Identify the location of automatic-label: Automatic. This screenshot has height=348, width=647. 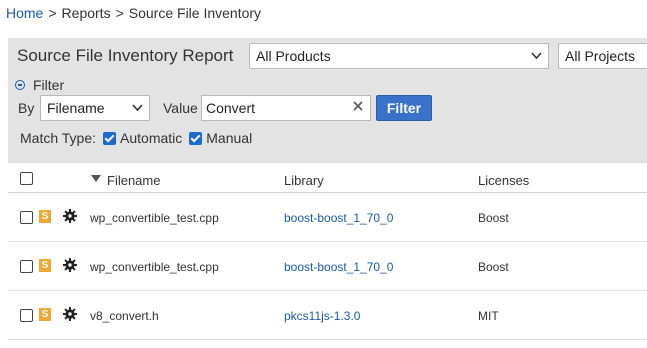
(151, 138).